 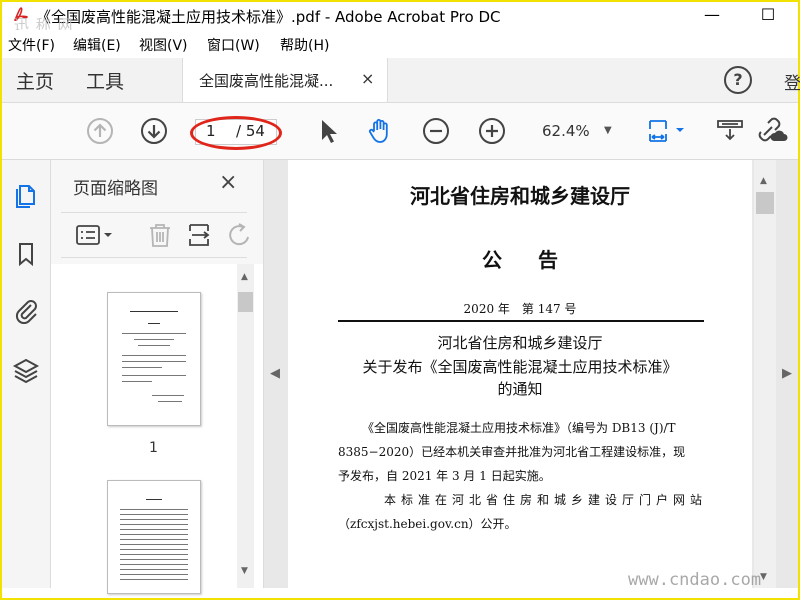 I want to click on thumbnail-list: 1 ▲ ▼, so click(x=157, y=429).